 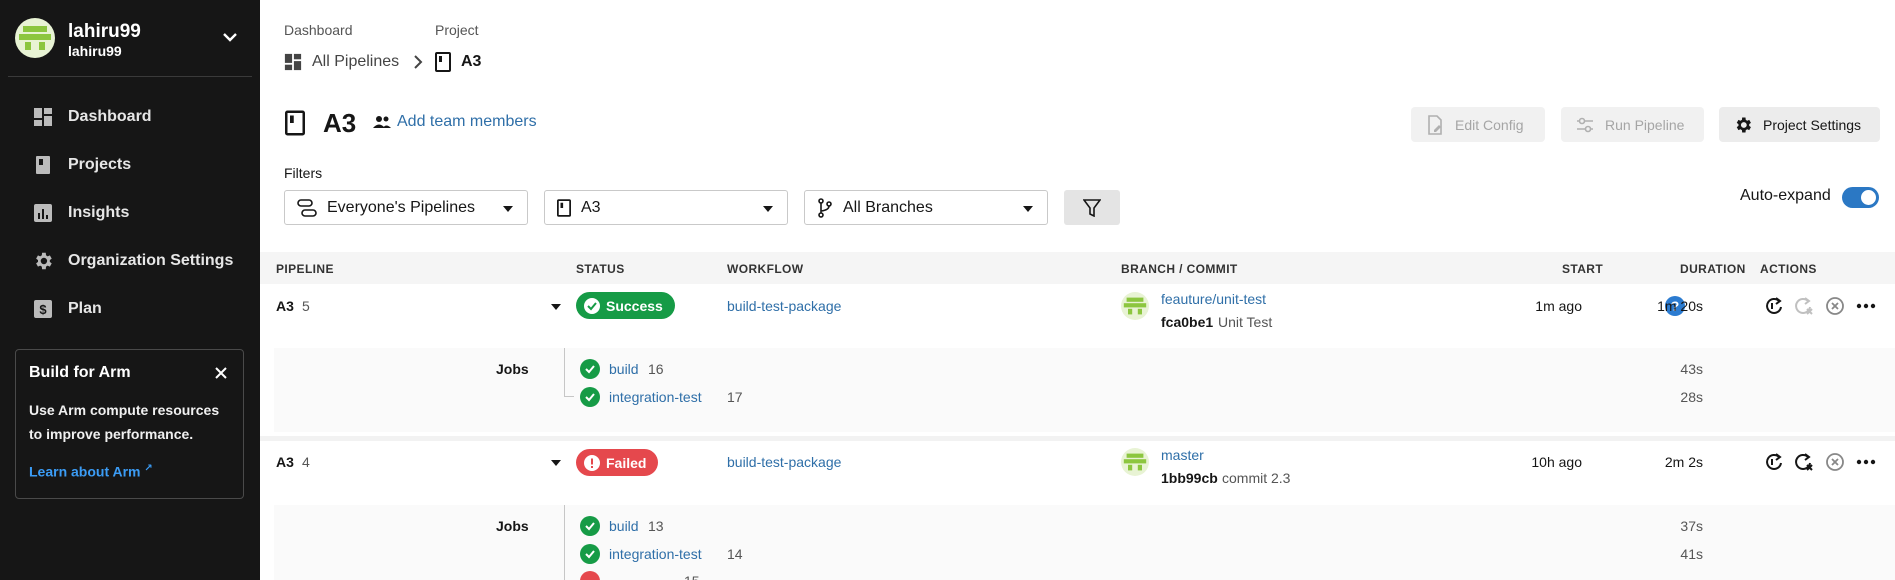 I want to click on sidebar-item-dashboard: Dashboard, so click(x=137, y=117).